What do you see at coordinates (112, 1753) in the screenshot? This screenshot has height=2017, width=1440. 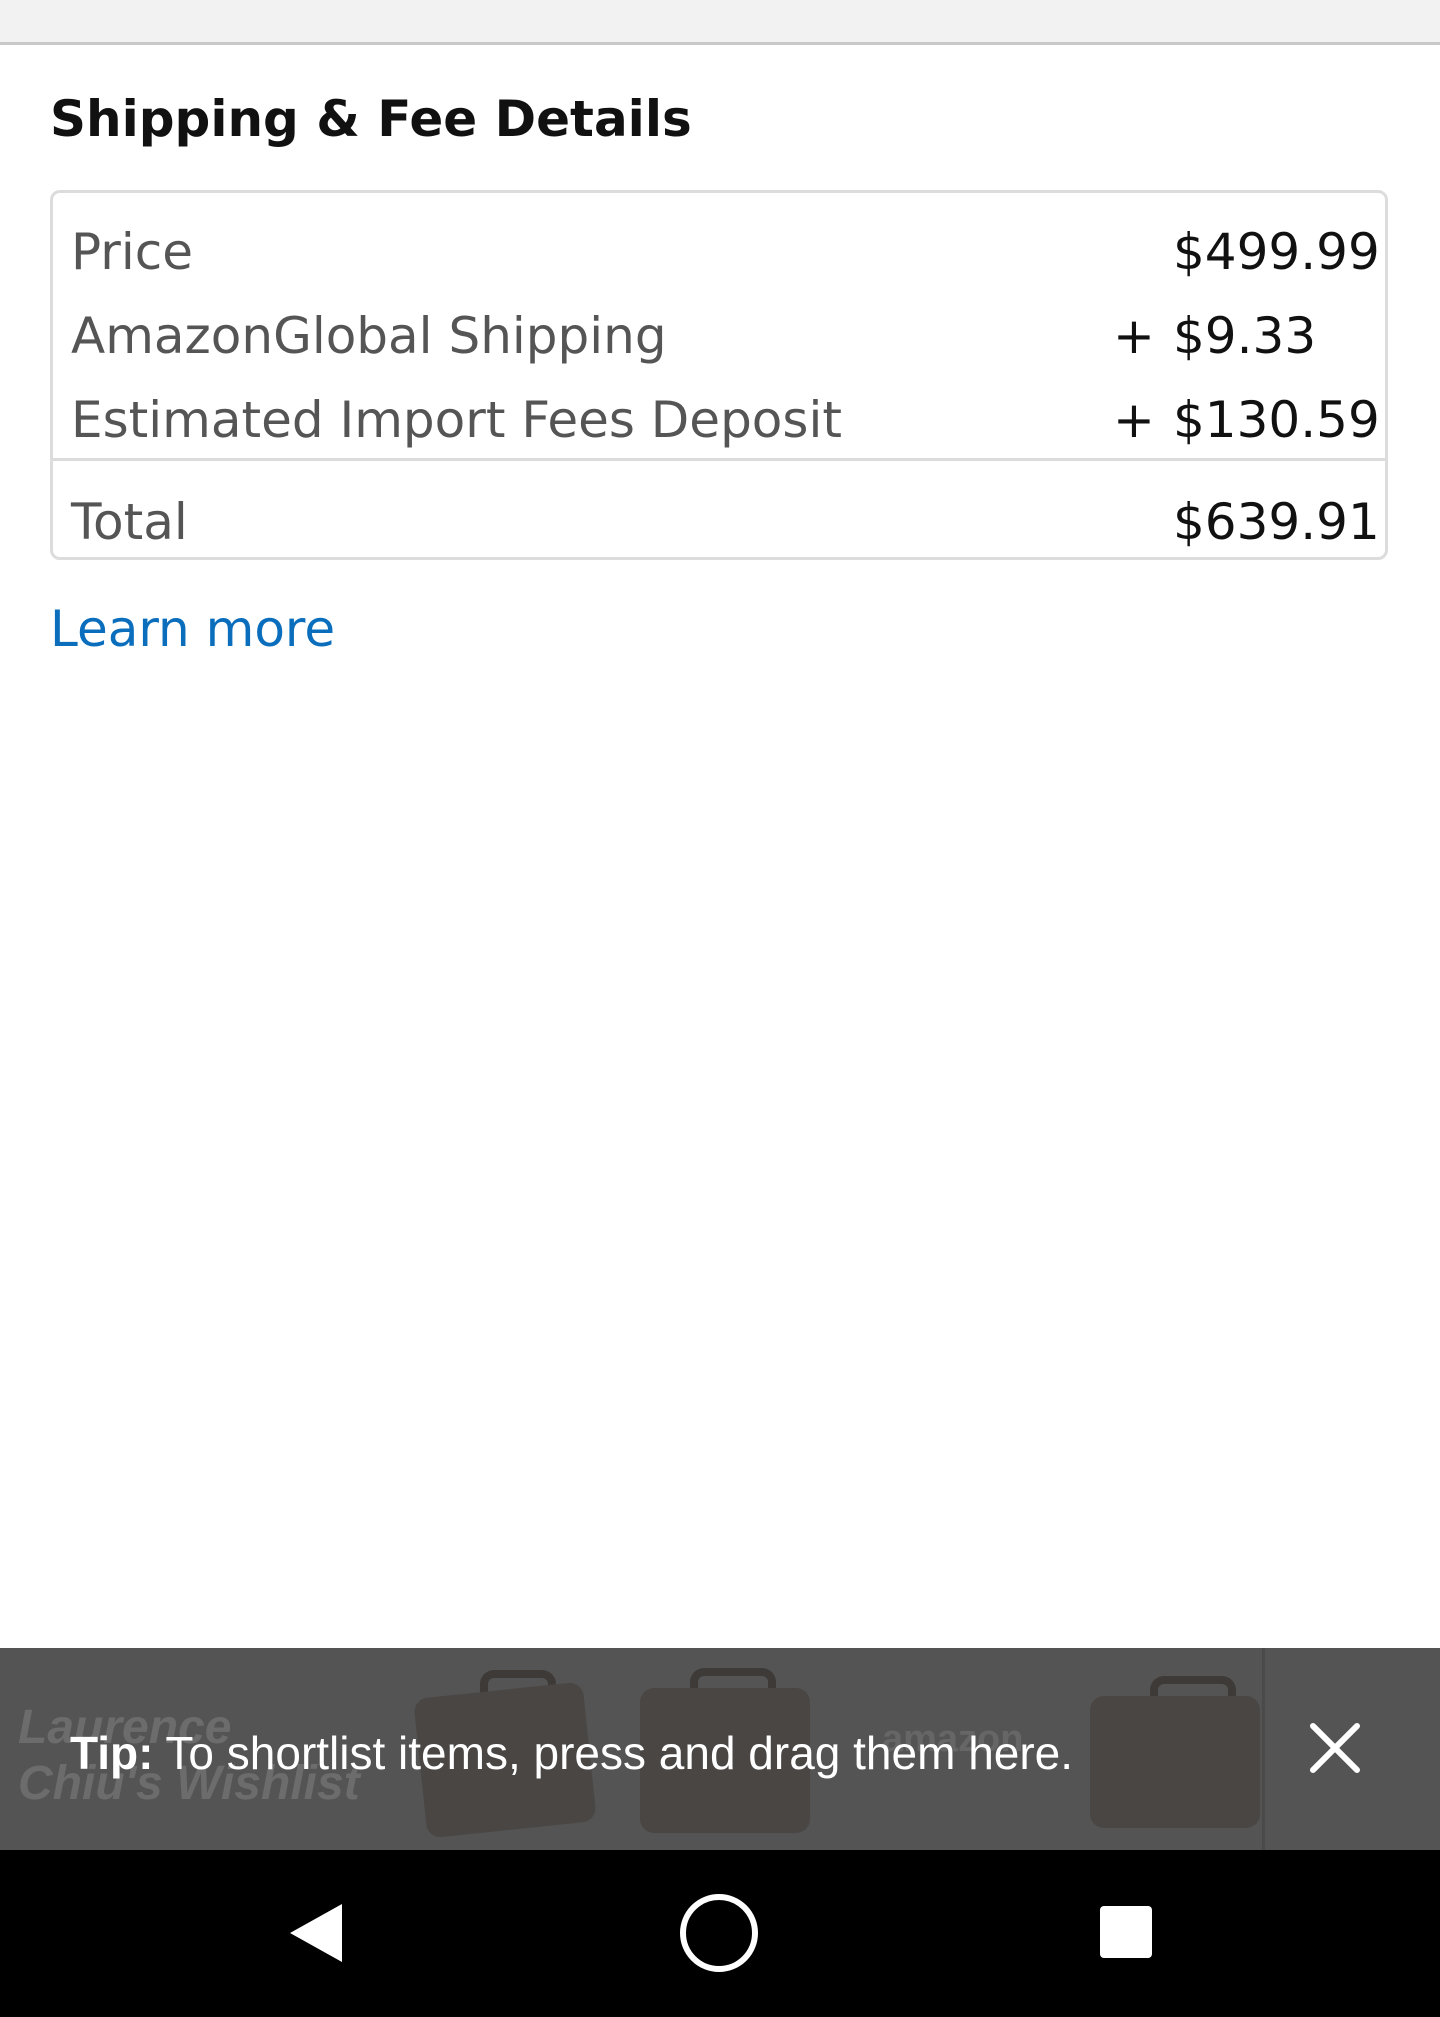 I see `tip-prefix: Tip:` at bounding box center [112, 1753].